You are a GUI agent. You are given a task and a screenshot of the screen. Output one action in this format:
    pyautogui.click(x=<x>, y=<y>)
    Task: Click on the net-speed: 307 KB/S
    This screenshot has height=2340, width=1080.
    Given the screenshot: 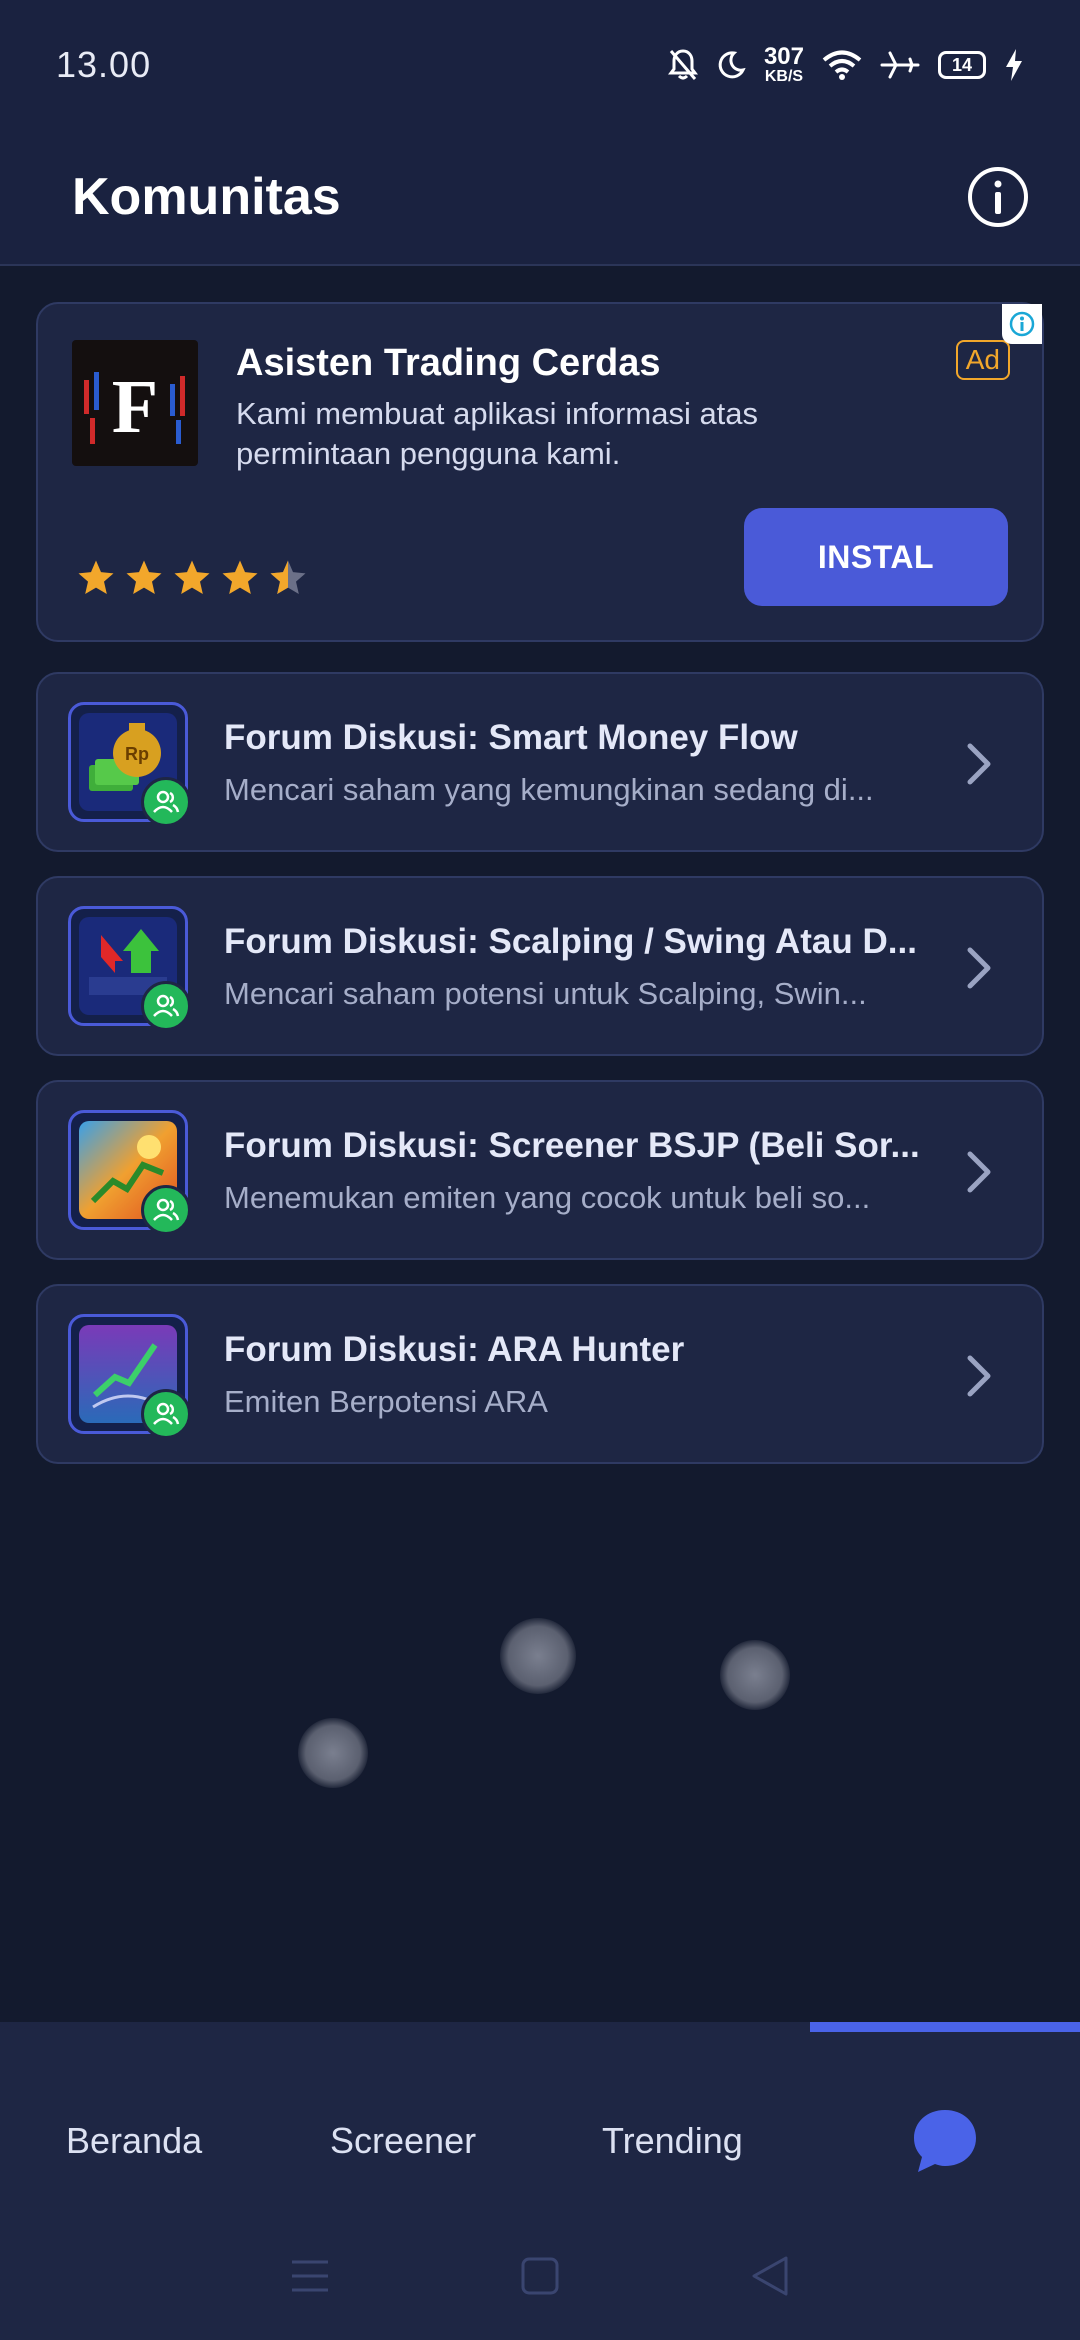 What is the action you would take?
    pyautogui.click(x=784, y=65)
    